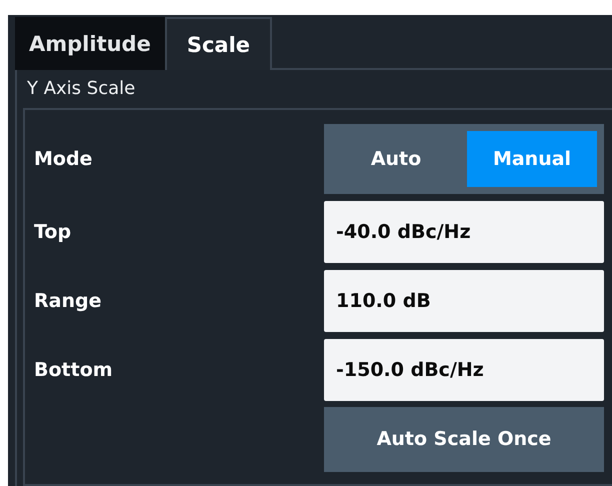 This screenshot has height=486, width=612. I want to click on auto-scale-button: Auto Scale Once, so click(464, 439).